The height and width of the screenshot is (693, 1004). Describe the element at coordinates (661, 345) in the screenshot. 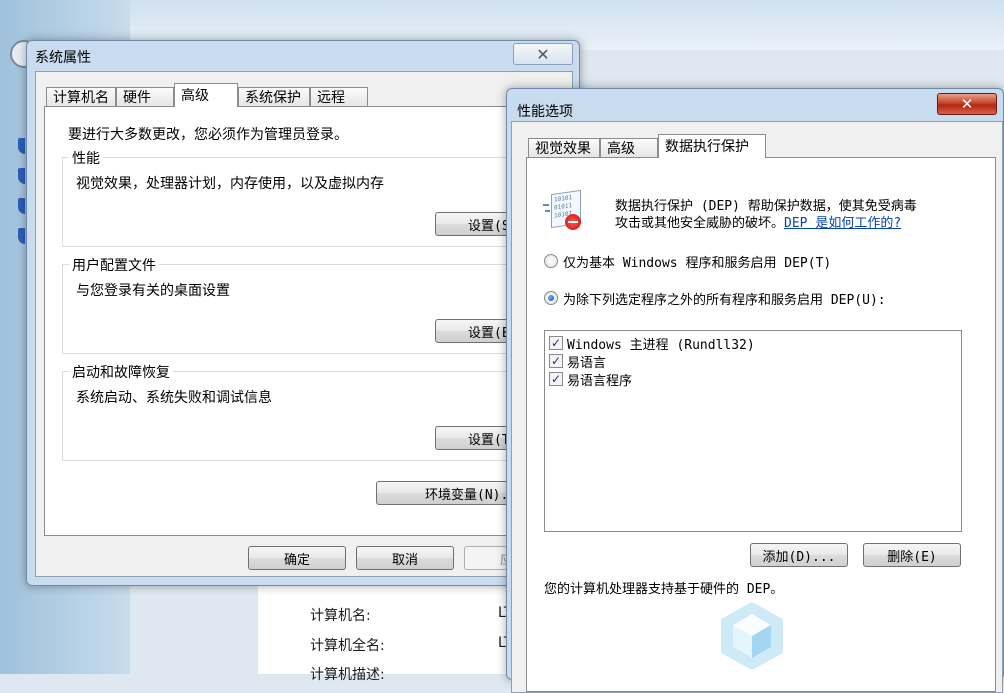

I see `program-name: Windows 主进程 (Rundll32)` at that location.